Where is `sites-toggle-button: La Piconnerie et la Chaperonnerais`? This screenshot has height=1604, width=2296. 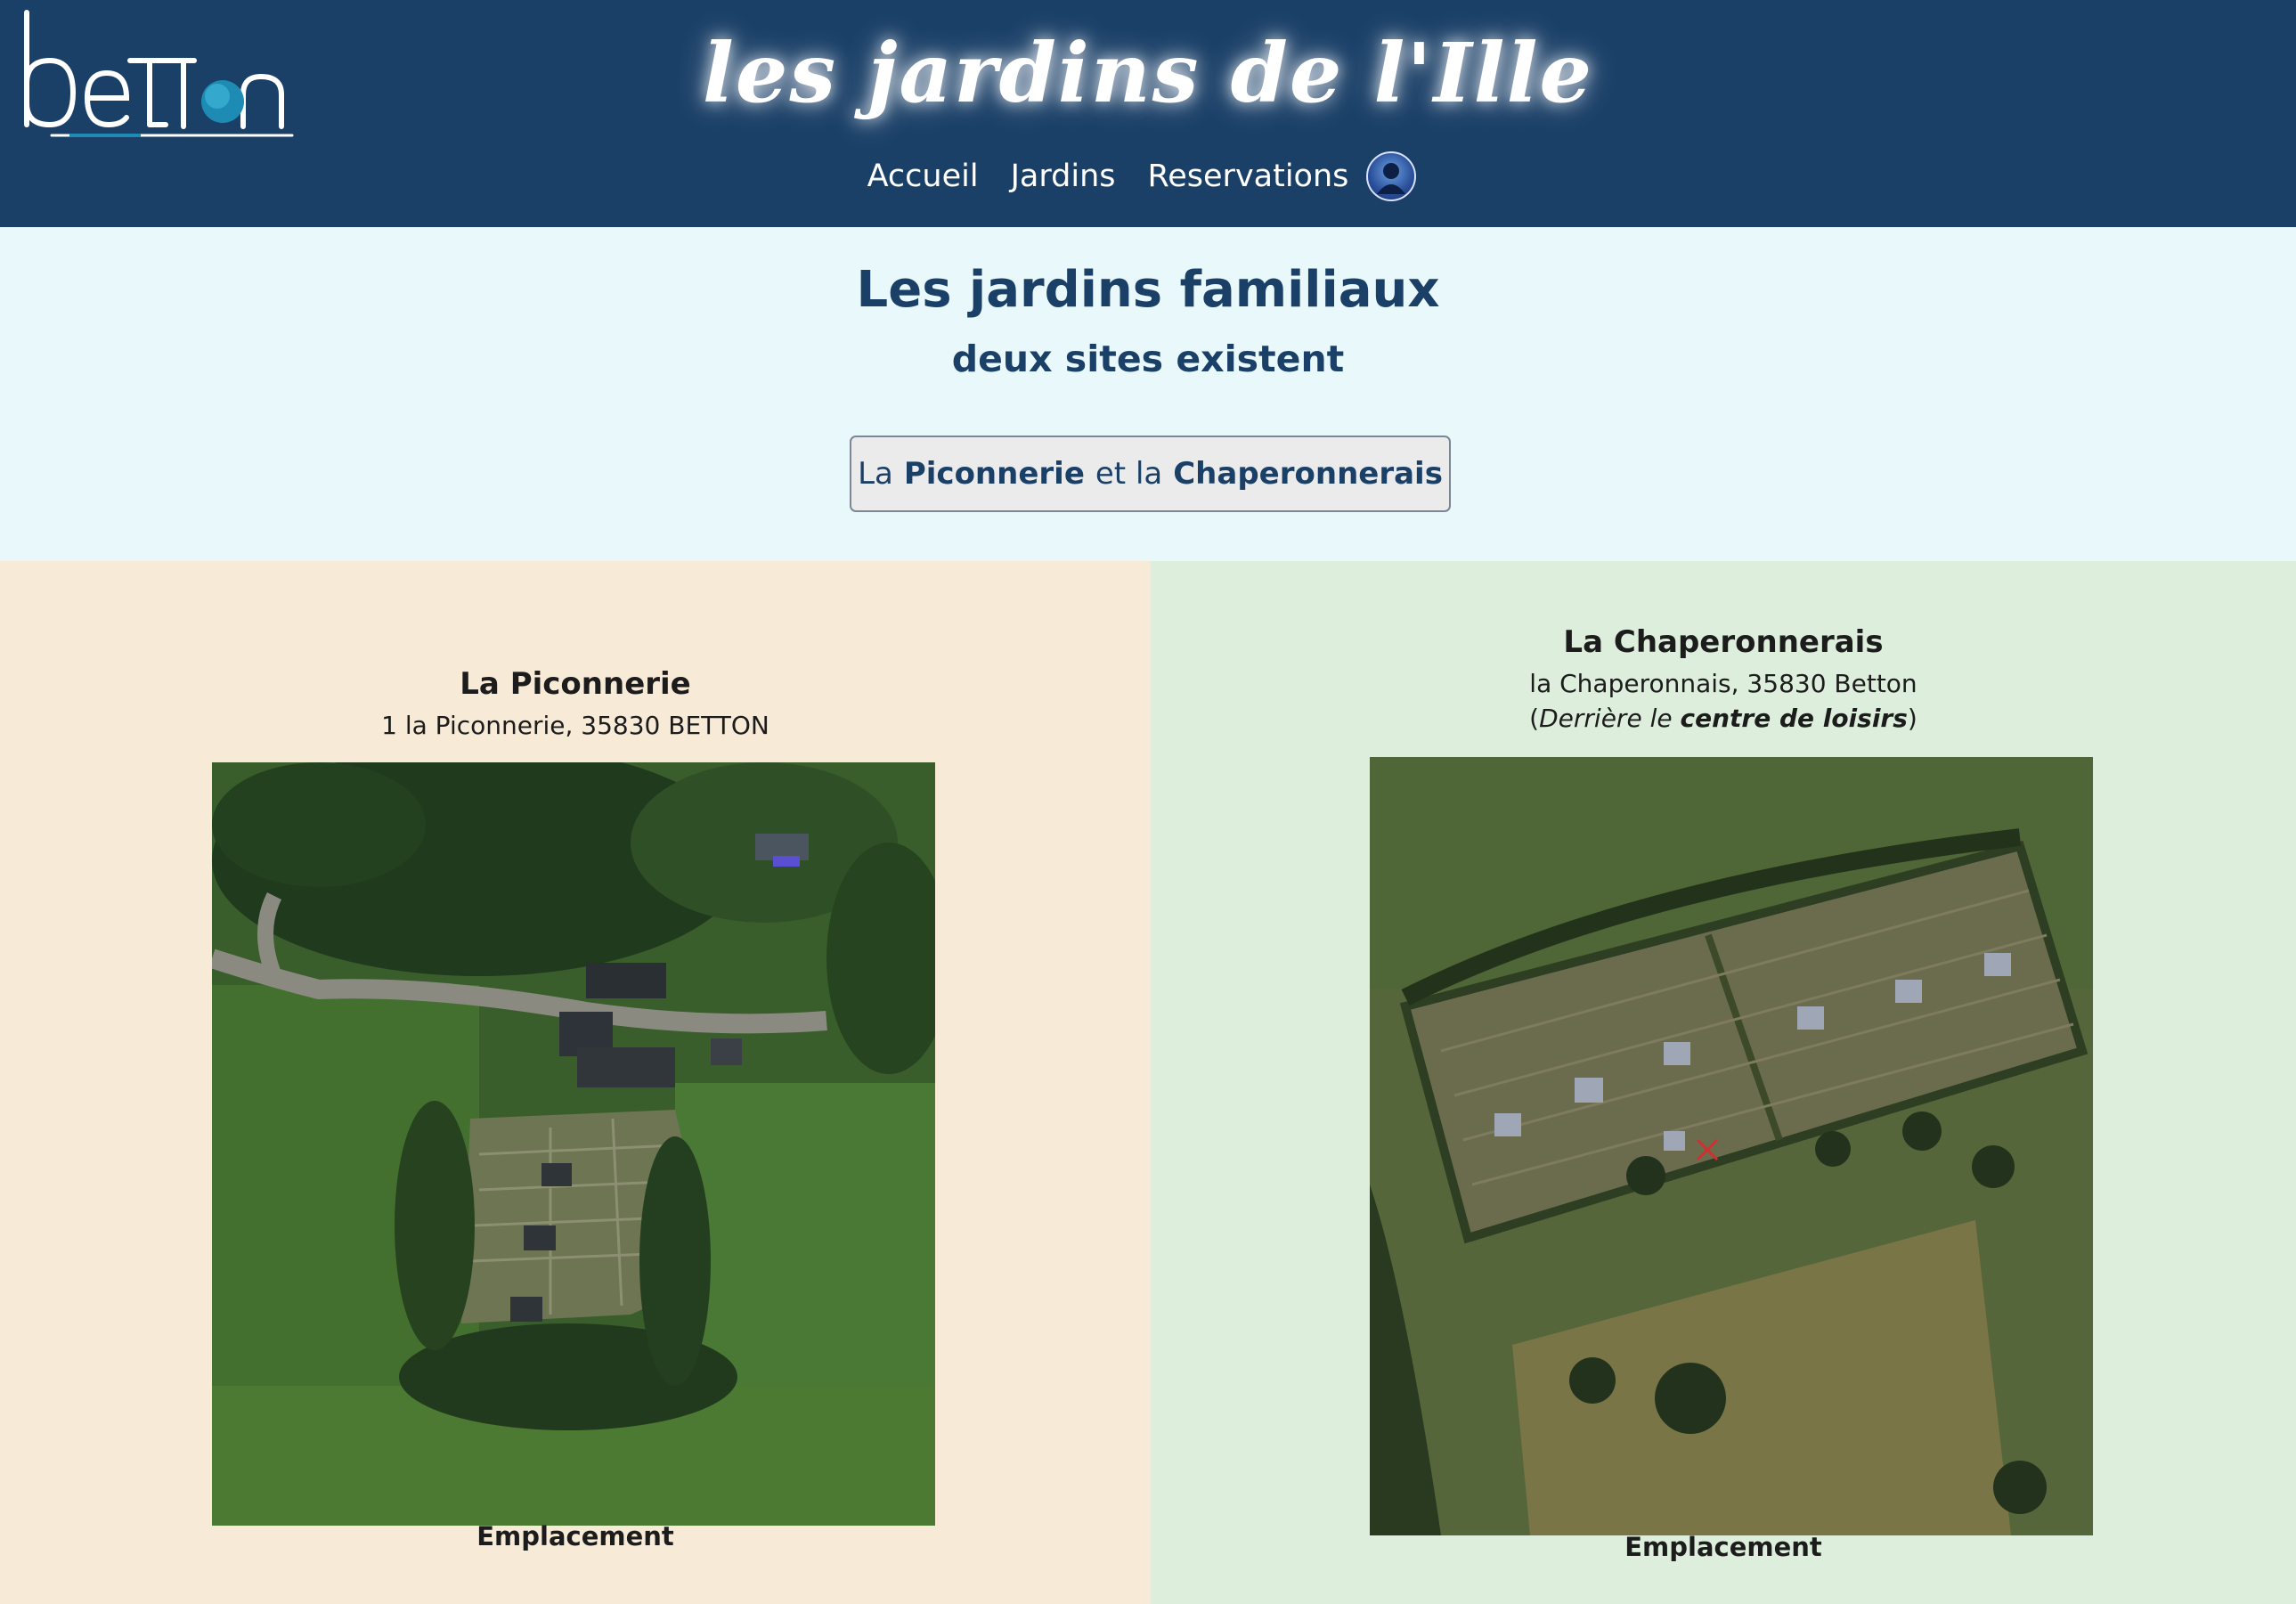
sites-toggle-button: La Piconnerie et la Chaperonnerais is located at coordinates (1150, 474).